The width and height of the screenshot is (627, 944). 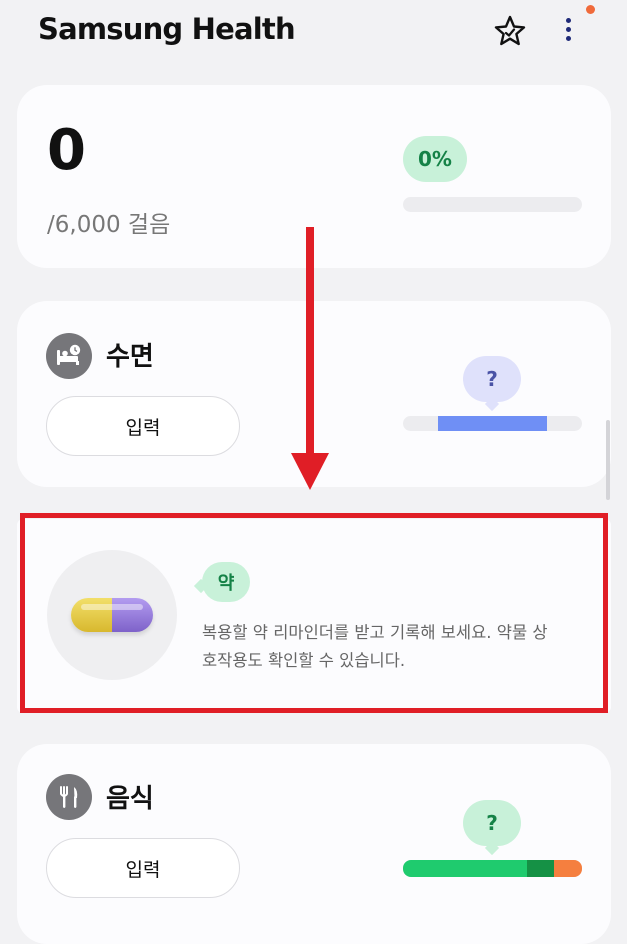 I want to click on more-options-button, so click(x=575, y=25).